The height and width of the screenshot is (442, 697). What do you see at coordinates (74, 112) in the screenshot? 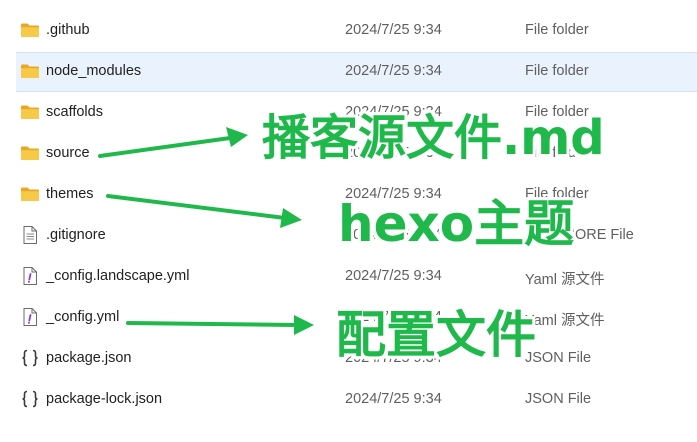
I see `file-name: scaffolds` at bounding box center [74, 112].